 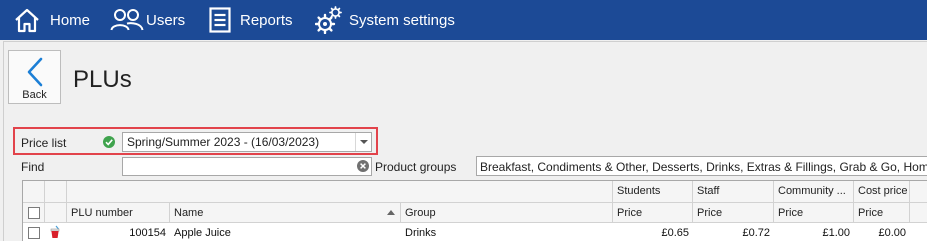 I want to click on price-list-label: Price list, so click(x=44, y=143).